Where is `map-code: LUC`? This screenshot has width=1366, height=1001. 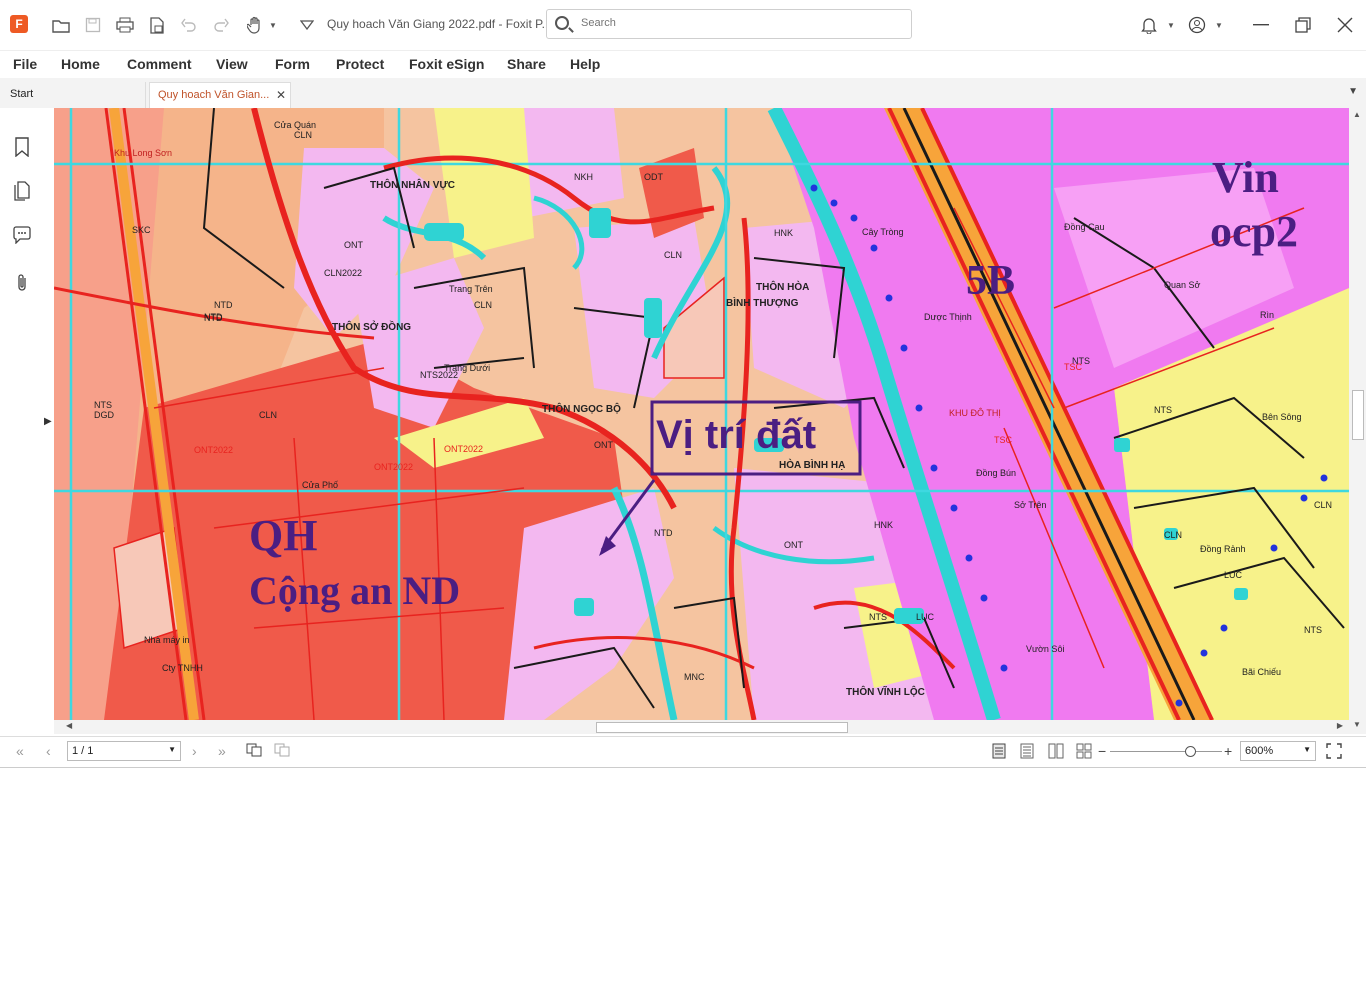 map-code: LUC is located at coordinates (1233, 575).